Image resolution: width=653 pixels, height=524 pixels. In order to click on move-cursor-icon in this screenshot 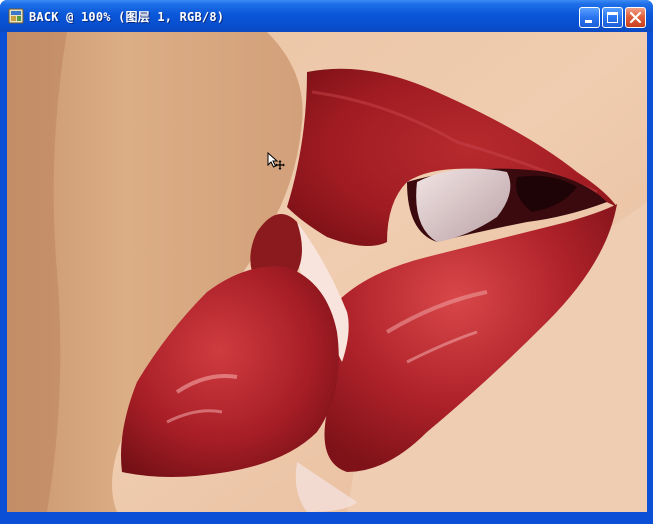, I will do `click(276, 161)`.